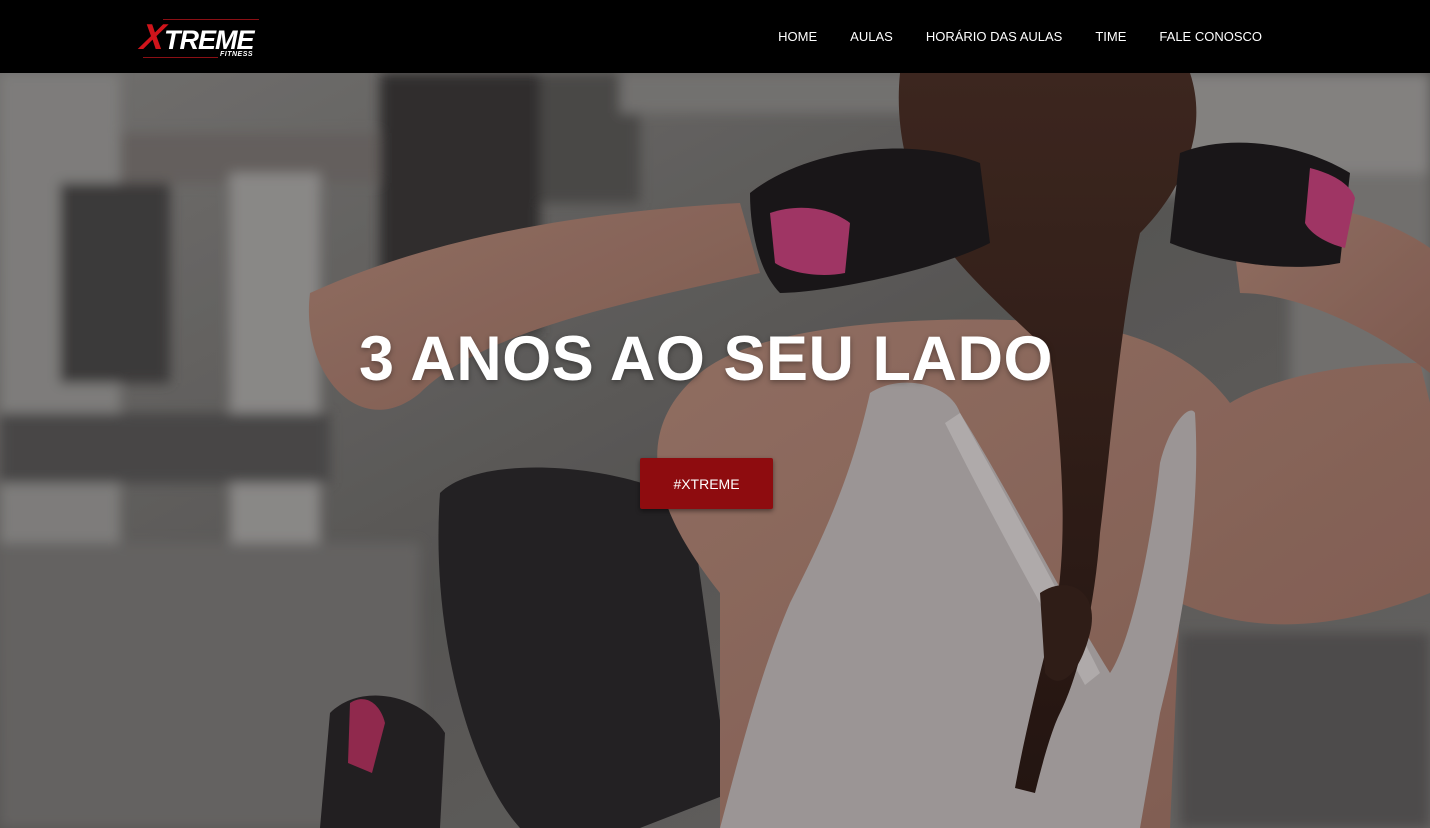  I want to click on nav-item-aulas: AULAS, so click(871, 36).